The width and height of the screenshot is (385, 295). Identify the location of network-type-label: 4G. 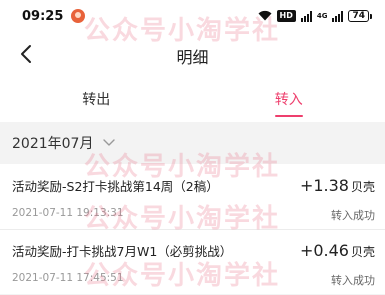
(322, 15).